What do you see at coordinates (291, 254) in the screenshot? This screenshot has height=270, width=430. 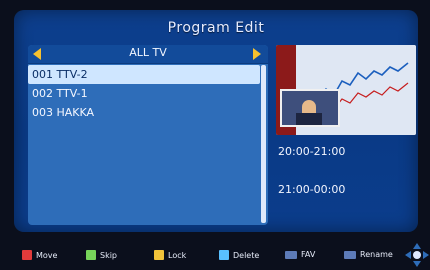 I see `fav-key-icon` at bounding box center [291, 254].